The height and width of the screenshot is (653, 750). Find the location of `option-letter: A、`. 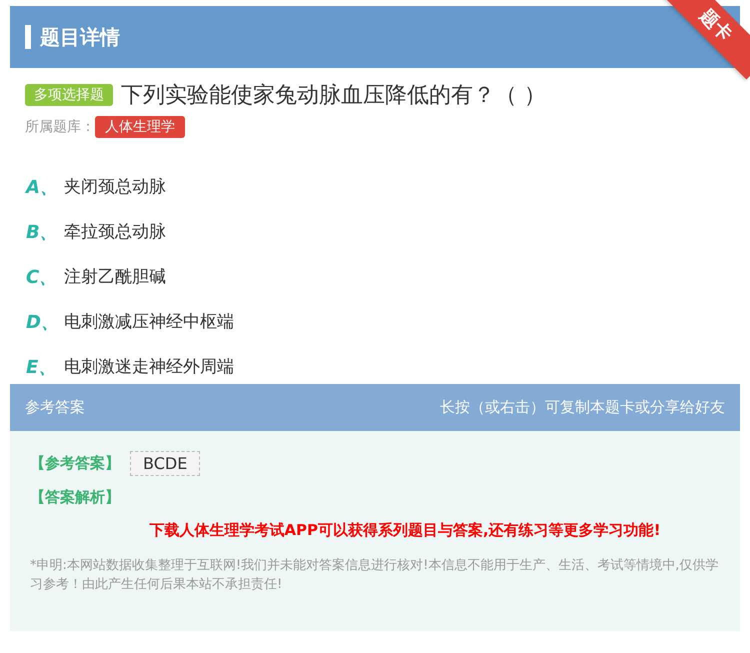

option-letter: A、 is located at coordinates (42, 187).